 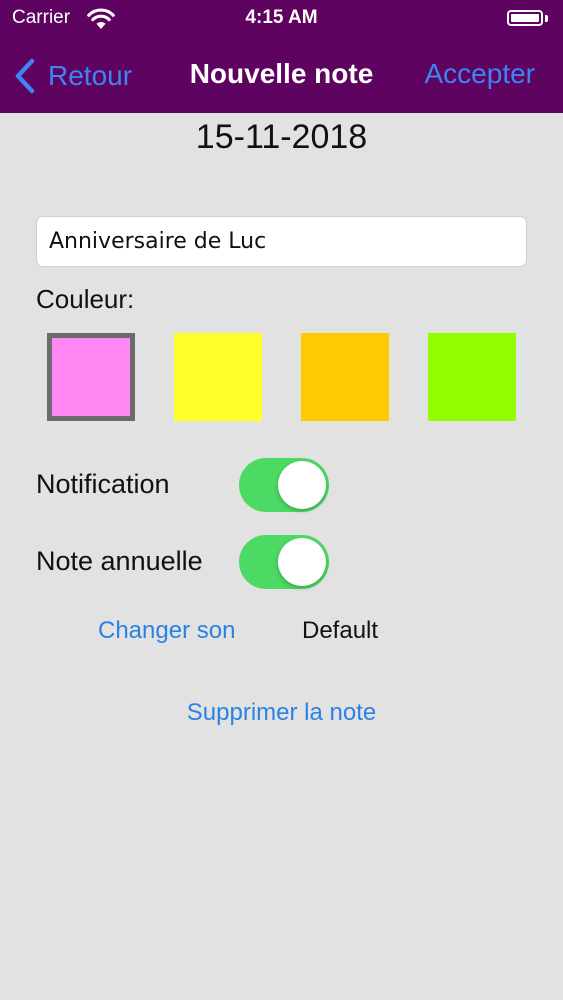 What do you see at coordinates (340, 630) in the screenshot?
I see `sound-value: Default` at bounding box center [340, 630].